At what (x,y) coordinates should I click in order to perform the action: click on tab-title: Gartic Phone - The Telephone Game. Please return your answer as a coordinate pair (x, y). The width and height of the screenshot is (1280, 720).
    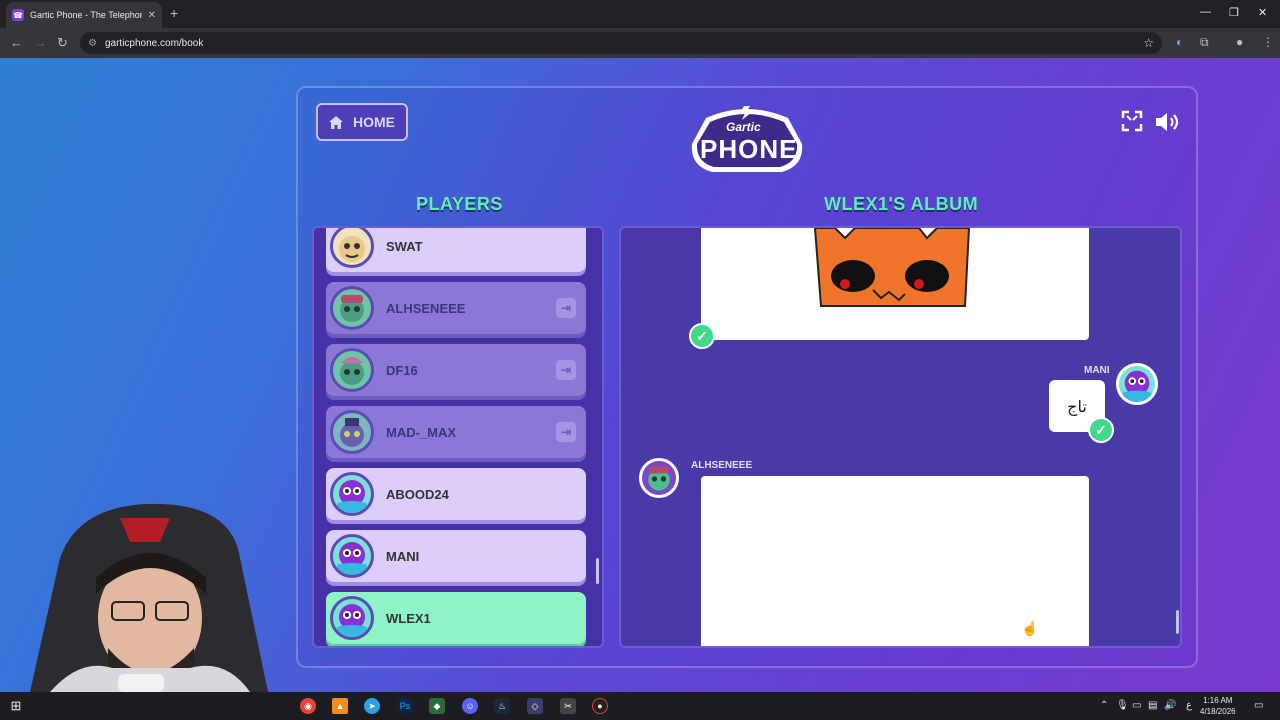
    Looking at the image, I should click on (86, 15).